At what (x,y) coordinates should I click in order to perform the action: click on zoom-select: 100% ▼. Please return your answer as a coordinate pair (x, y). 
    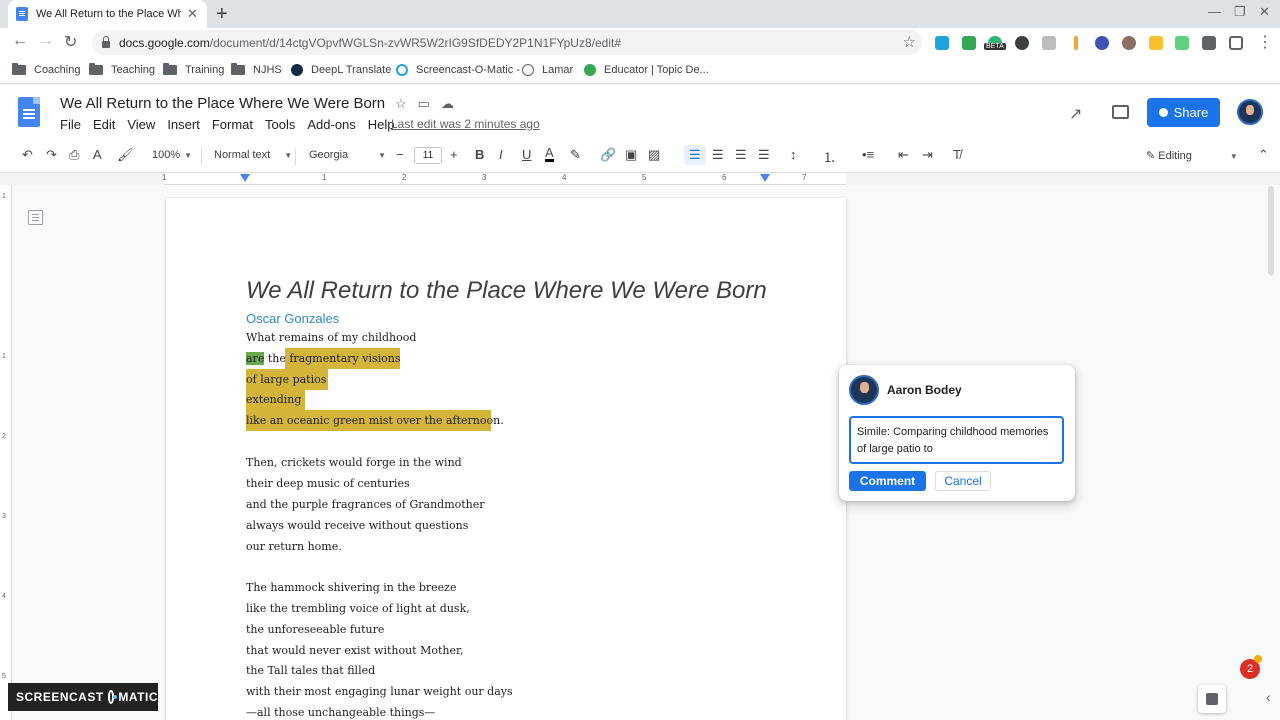
    Looking at the image, I should click on (172, 155).